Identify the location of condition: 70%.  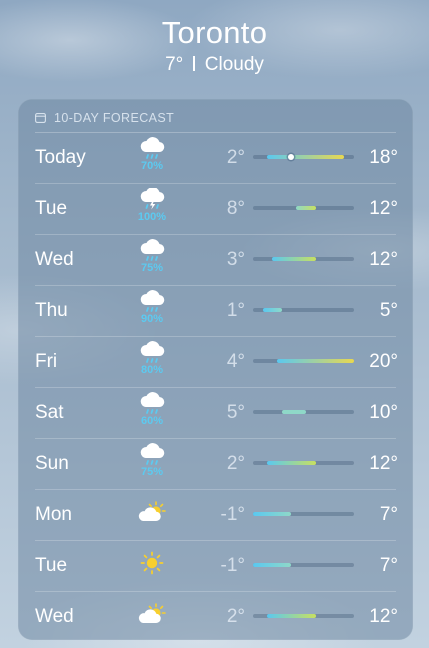
(152, 158).